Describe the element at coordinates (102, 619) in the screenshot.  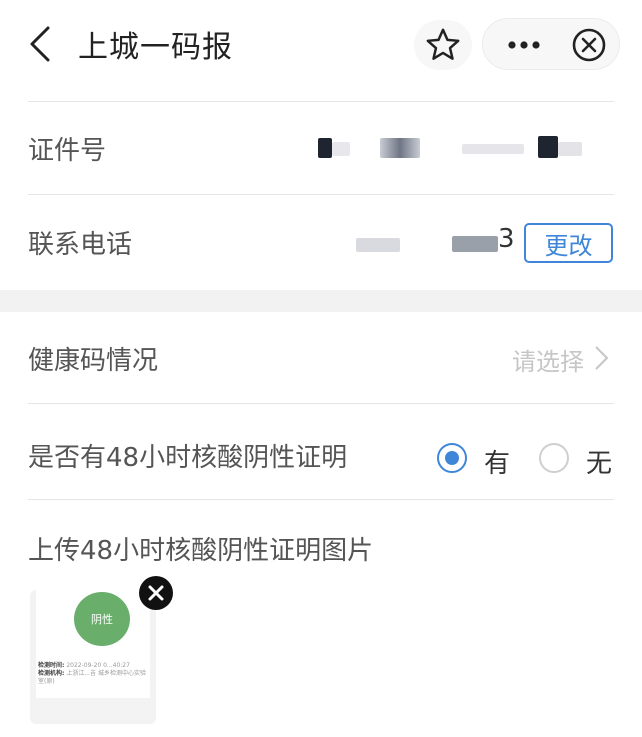
I see `negative-result-badge: 阴性` at that location.